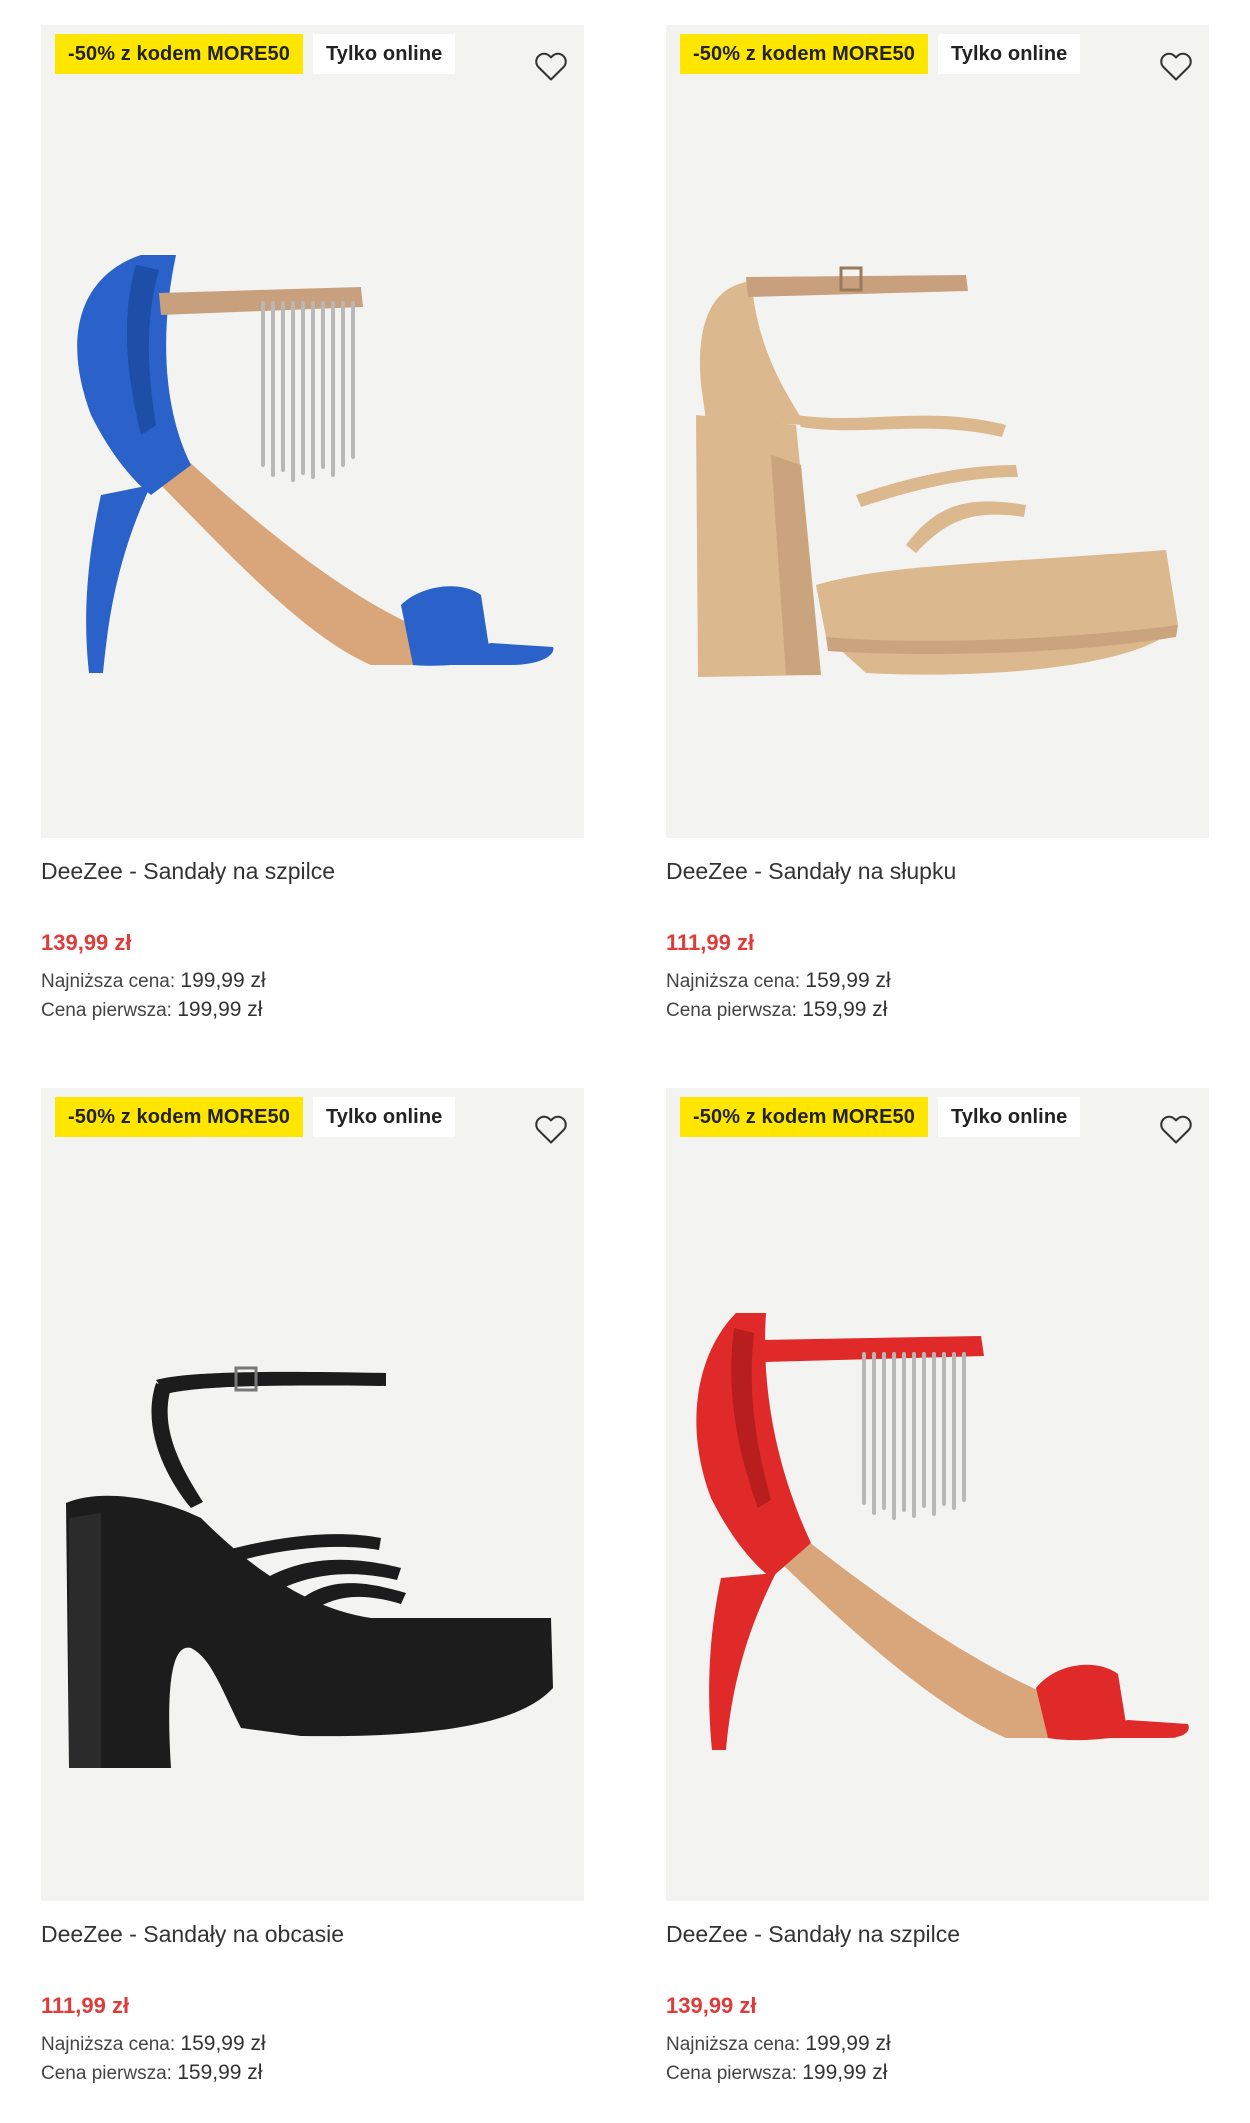  Describe the element at coordinates (942, 1531) in the screenshot. I see `red-stiletto-sandal-image` at that location.